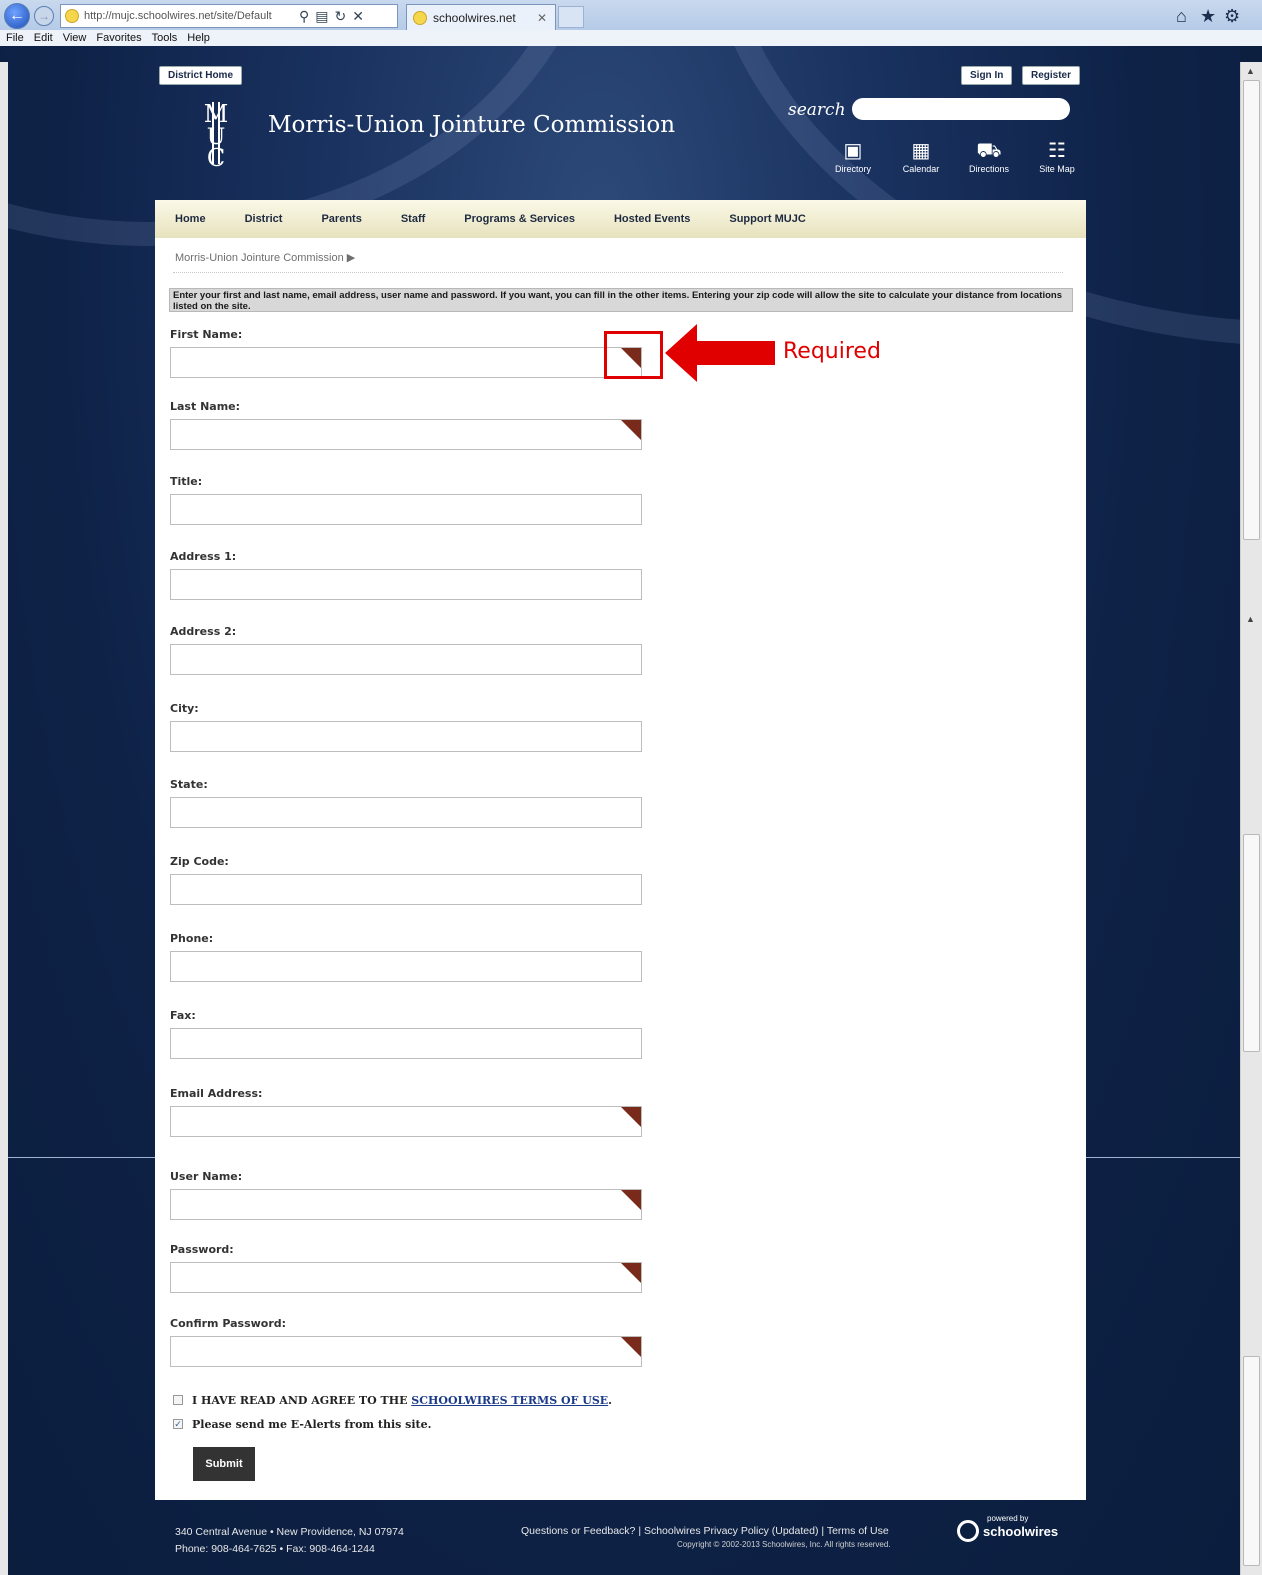  What do you see at coordinates (509, 1400) in the screenshot?
I see `terms-of-use-link: SCHOOLWIRES TERMS OF USE` at bounding box center [509, 1400].